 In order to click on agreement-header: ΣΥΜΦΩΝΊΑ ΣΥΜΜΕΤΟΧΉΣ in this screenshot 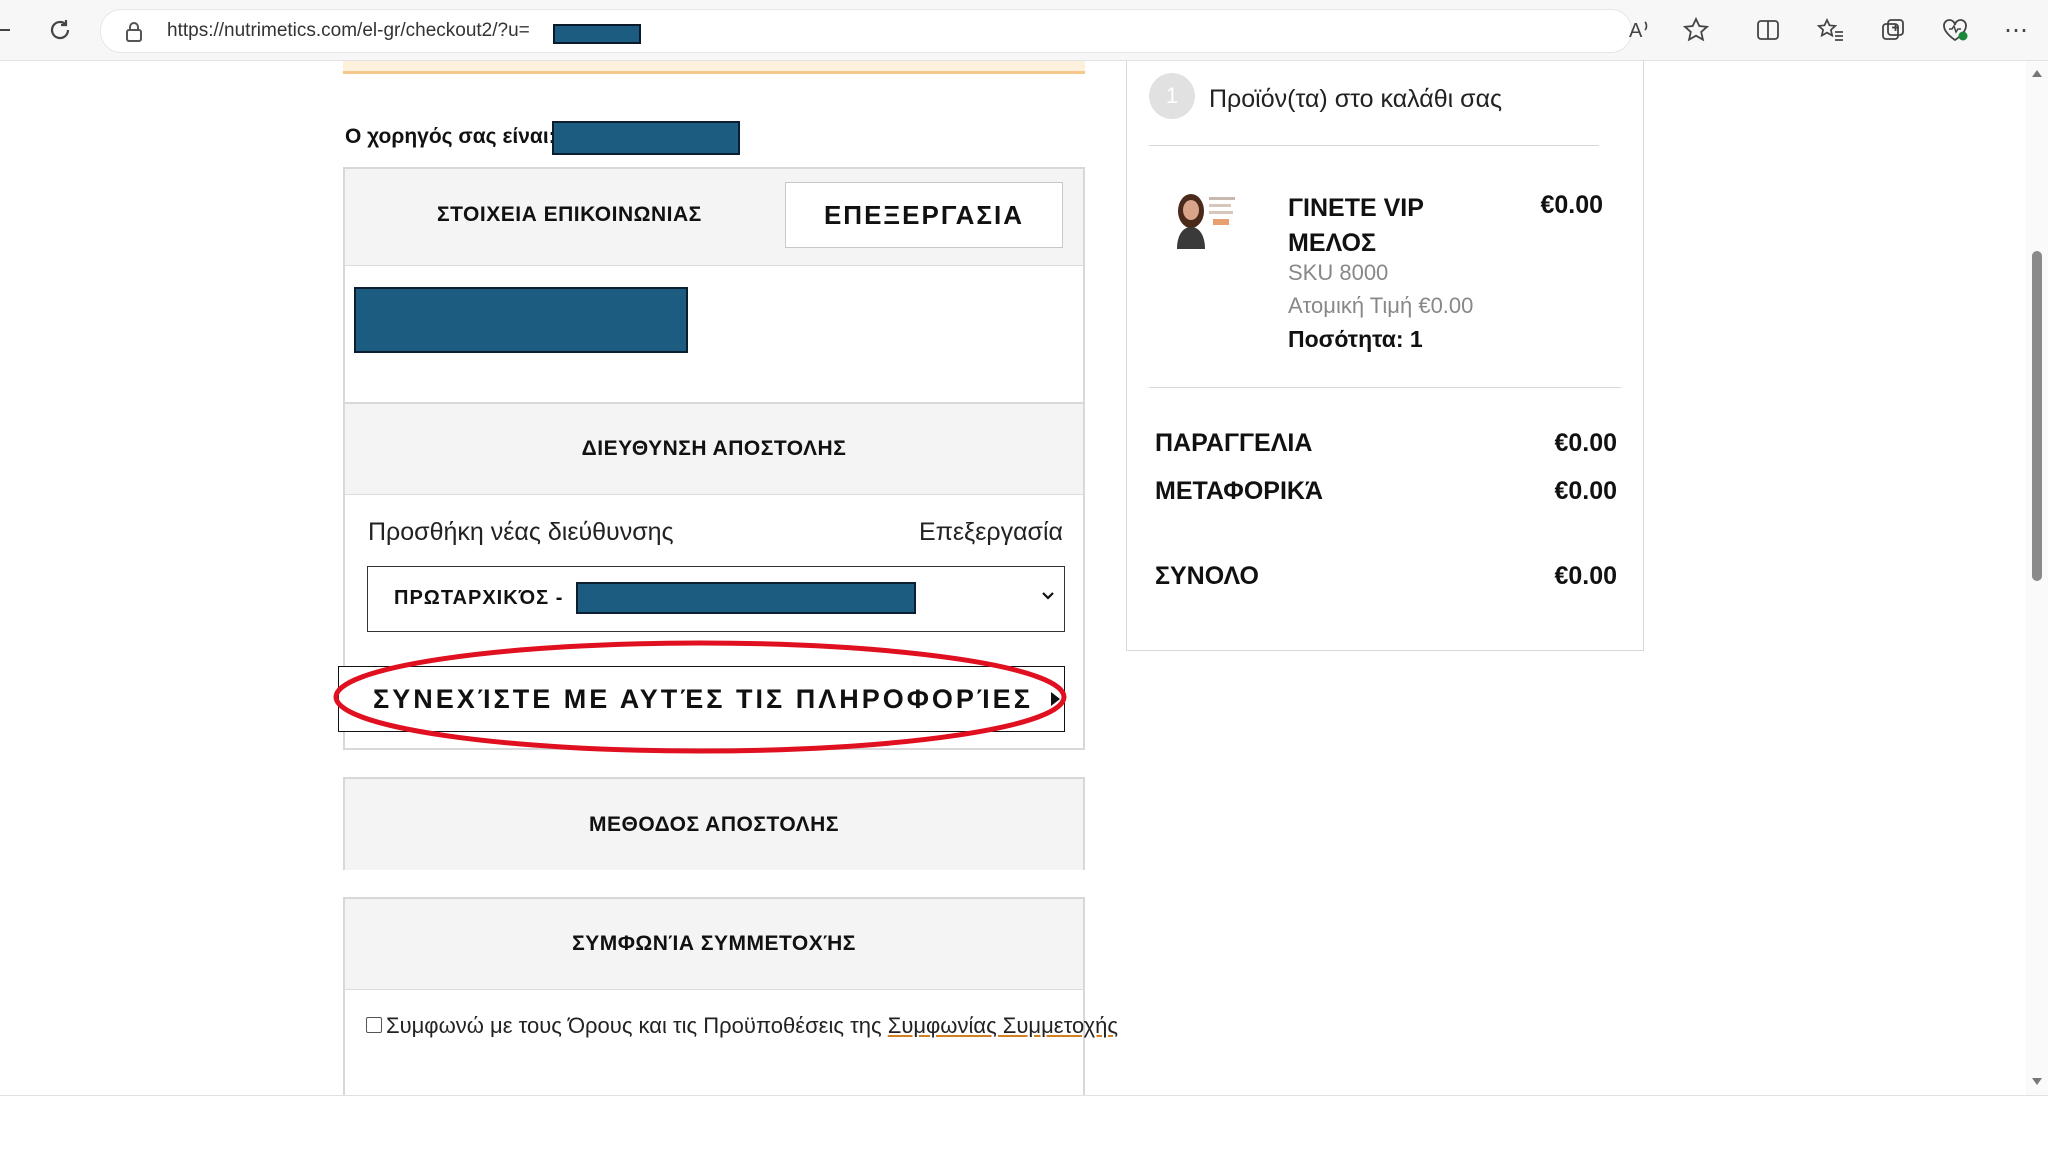, I will do `click(714, 944)`.